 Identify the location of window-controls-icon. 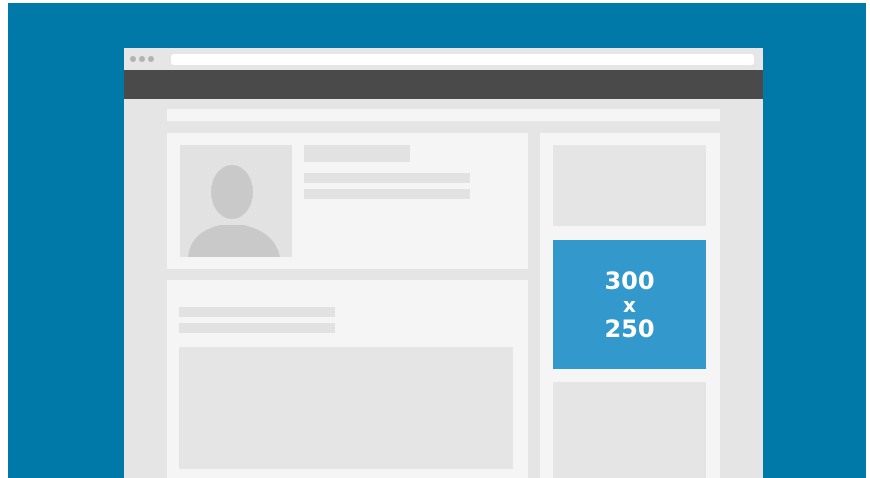
(142, 59).